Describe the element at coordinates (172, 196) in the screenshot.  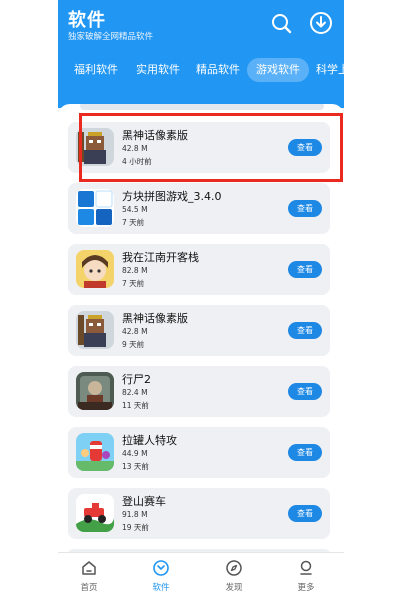
I see `app-name: 方块拼图游戏_3.4.0` at that location.